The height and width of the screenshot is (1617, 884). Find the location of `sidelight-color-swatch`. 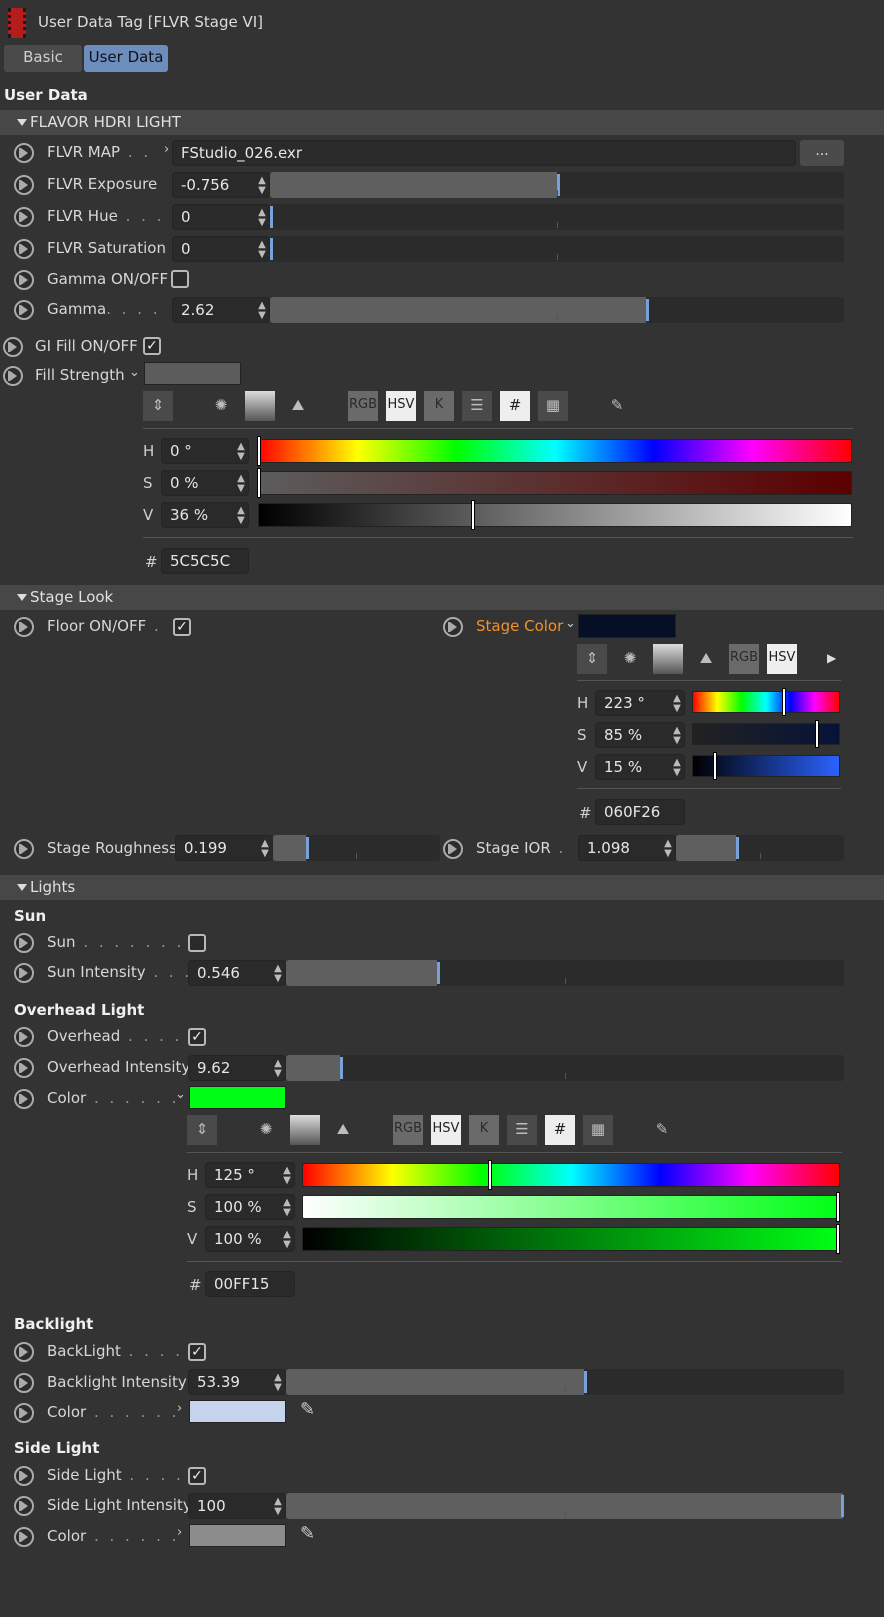

sidelight-color-swatch is located at coordinates (237, 1535).